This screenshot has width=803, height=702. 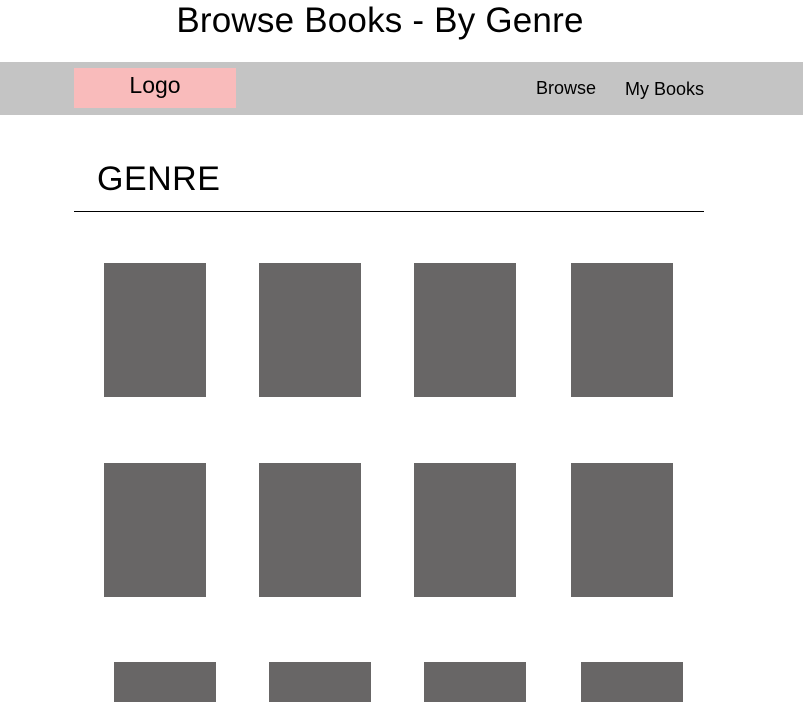 I want to click on nav-link-browse: Browse, so click(x=566, y=88).